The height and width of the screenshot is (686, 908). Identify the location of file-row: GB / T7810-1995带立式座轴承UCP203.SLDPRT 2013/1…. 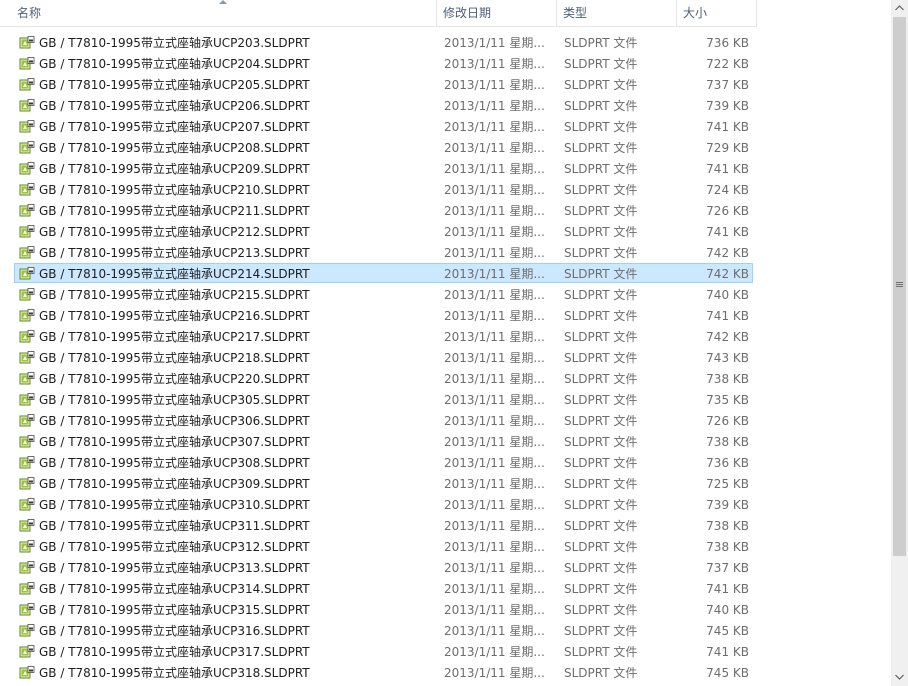
(383, 42).